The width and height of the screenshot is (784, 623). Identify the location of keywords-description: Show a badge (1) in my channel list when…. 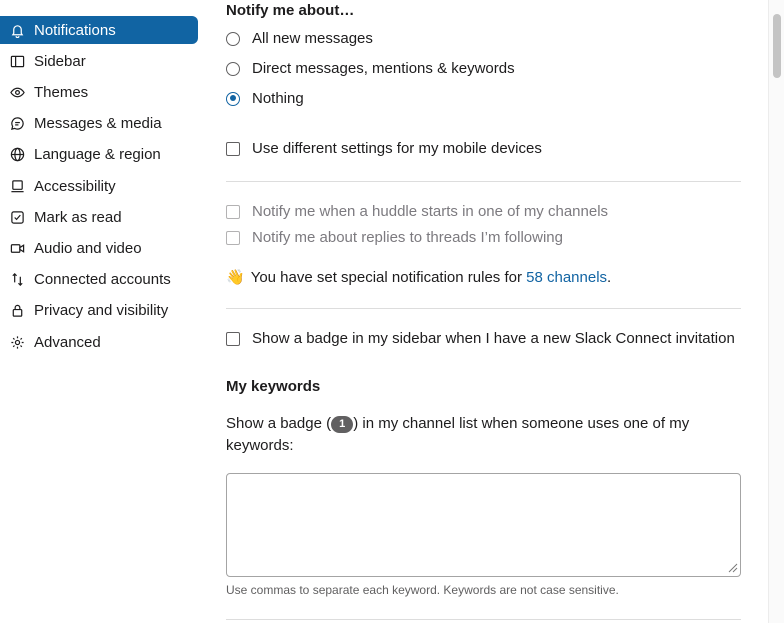
(471, 435).